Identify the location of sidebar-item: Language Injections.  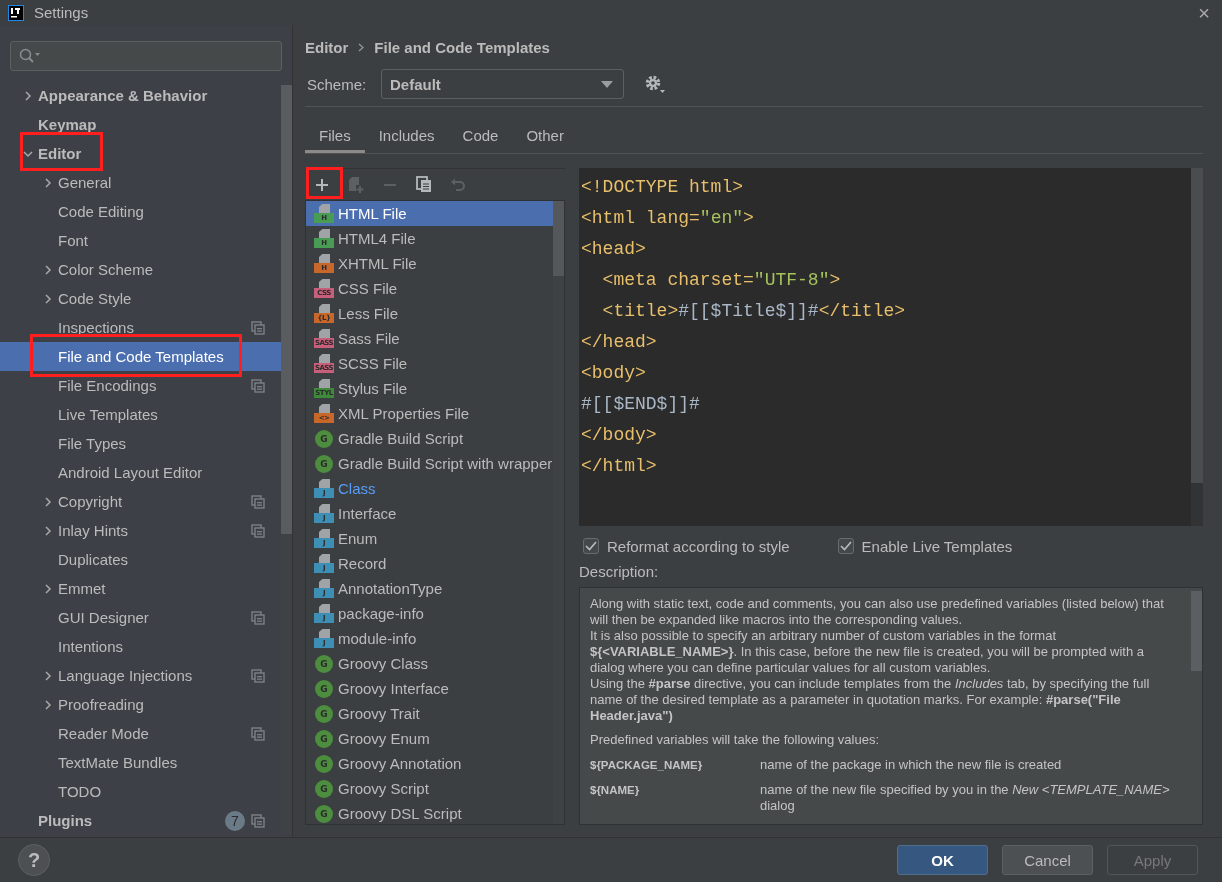
(140, 675).